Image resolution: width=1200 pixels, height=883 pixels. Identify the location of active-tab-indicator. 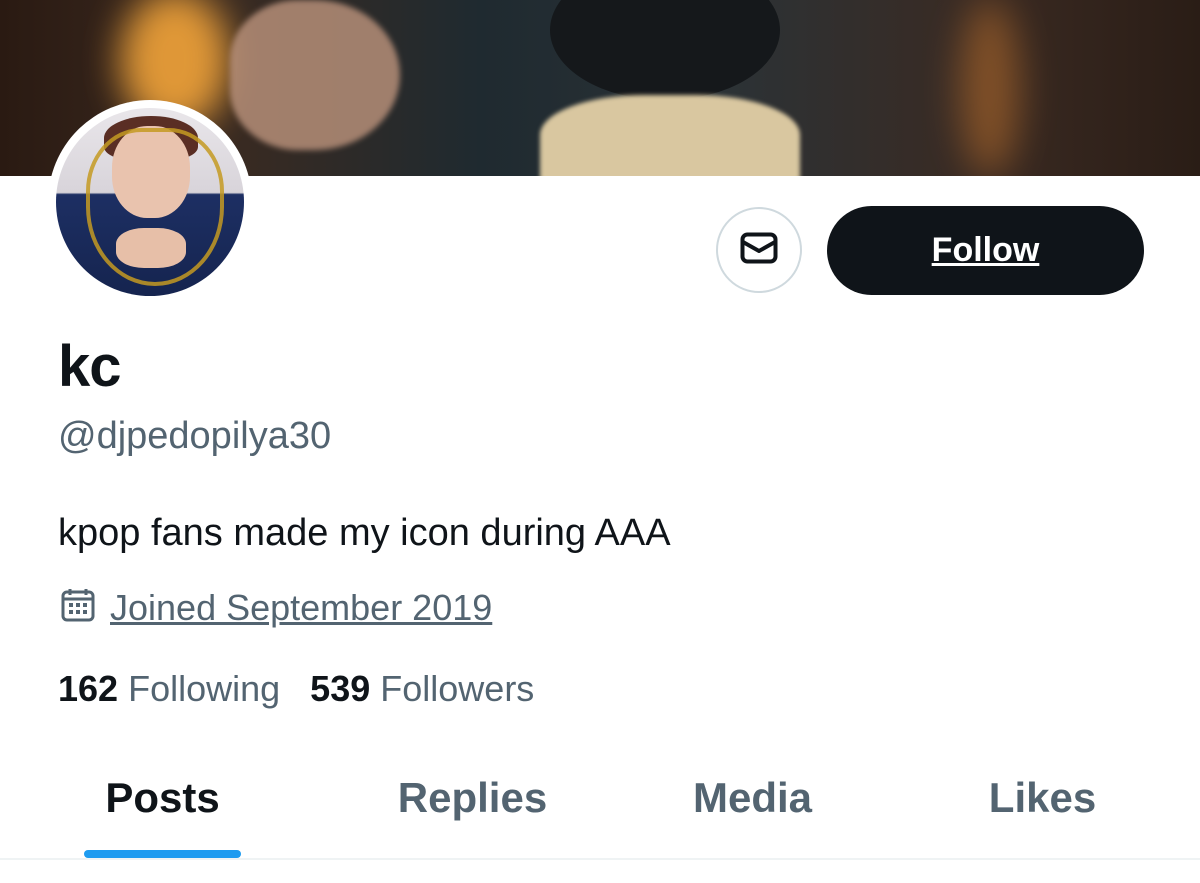
(162, 854).